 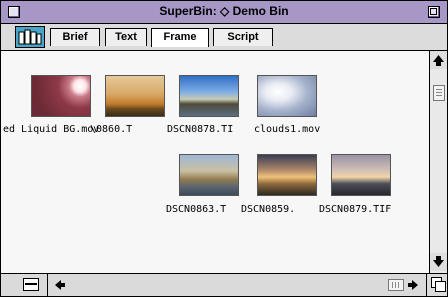 What do you see at coordinates (180, 37) in the screenshot?
I see `tab-frame: Frame` at bounding box center [180, 37].